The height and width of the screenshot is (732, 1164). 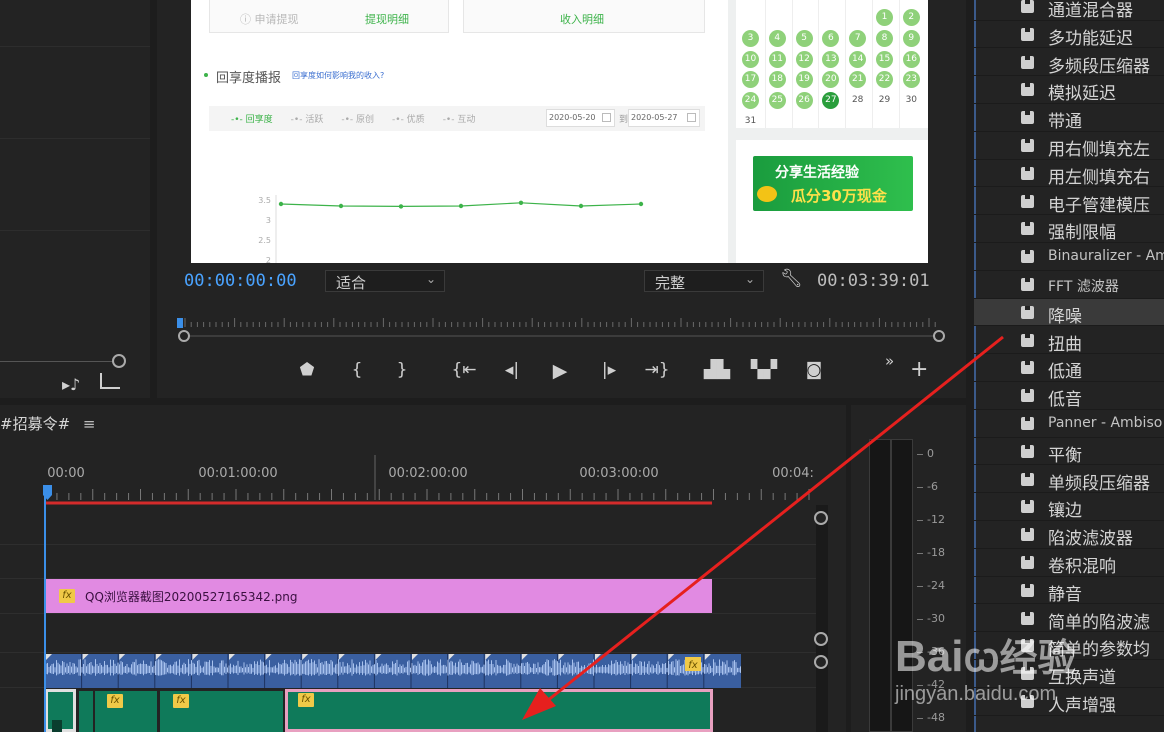 What do you see at coordinates (1069, 63) in the screenshot?
I see `effect-item: 多频段压缩器` at bounding box center [1069, 63].